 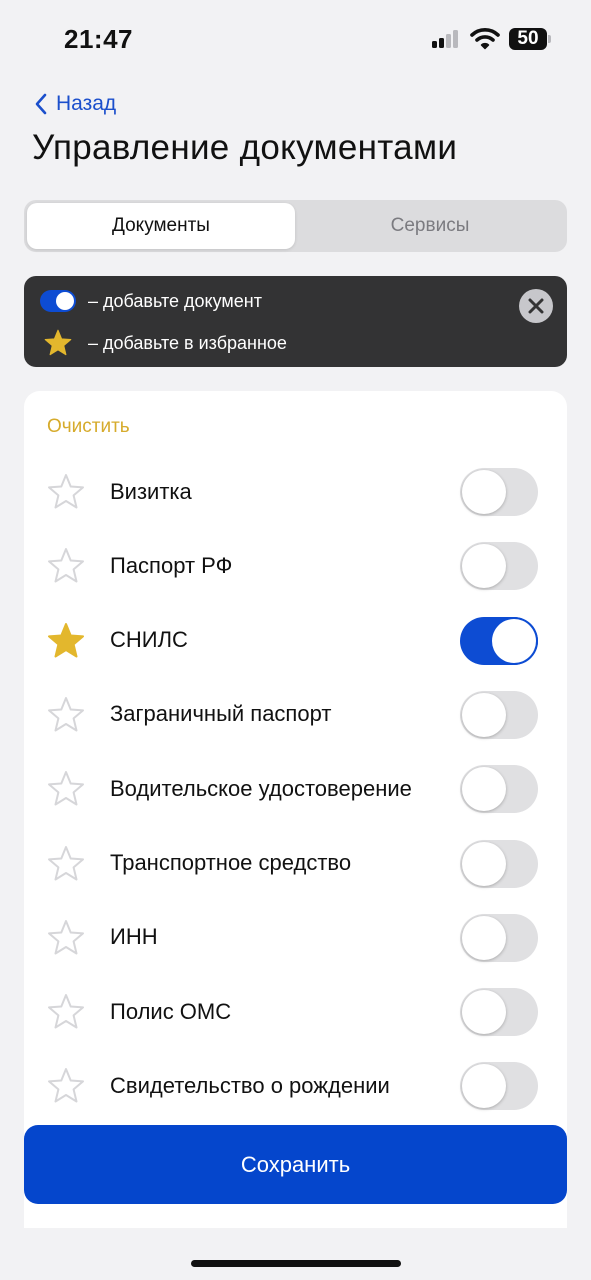 I want to click on status-time: 21:47, so click(x=98, y=39).